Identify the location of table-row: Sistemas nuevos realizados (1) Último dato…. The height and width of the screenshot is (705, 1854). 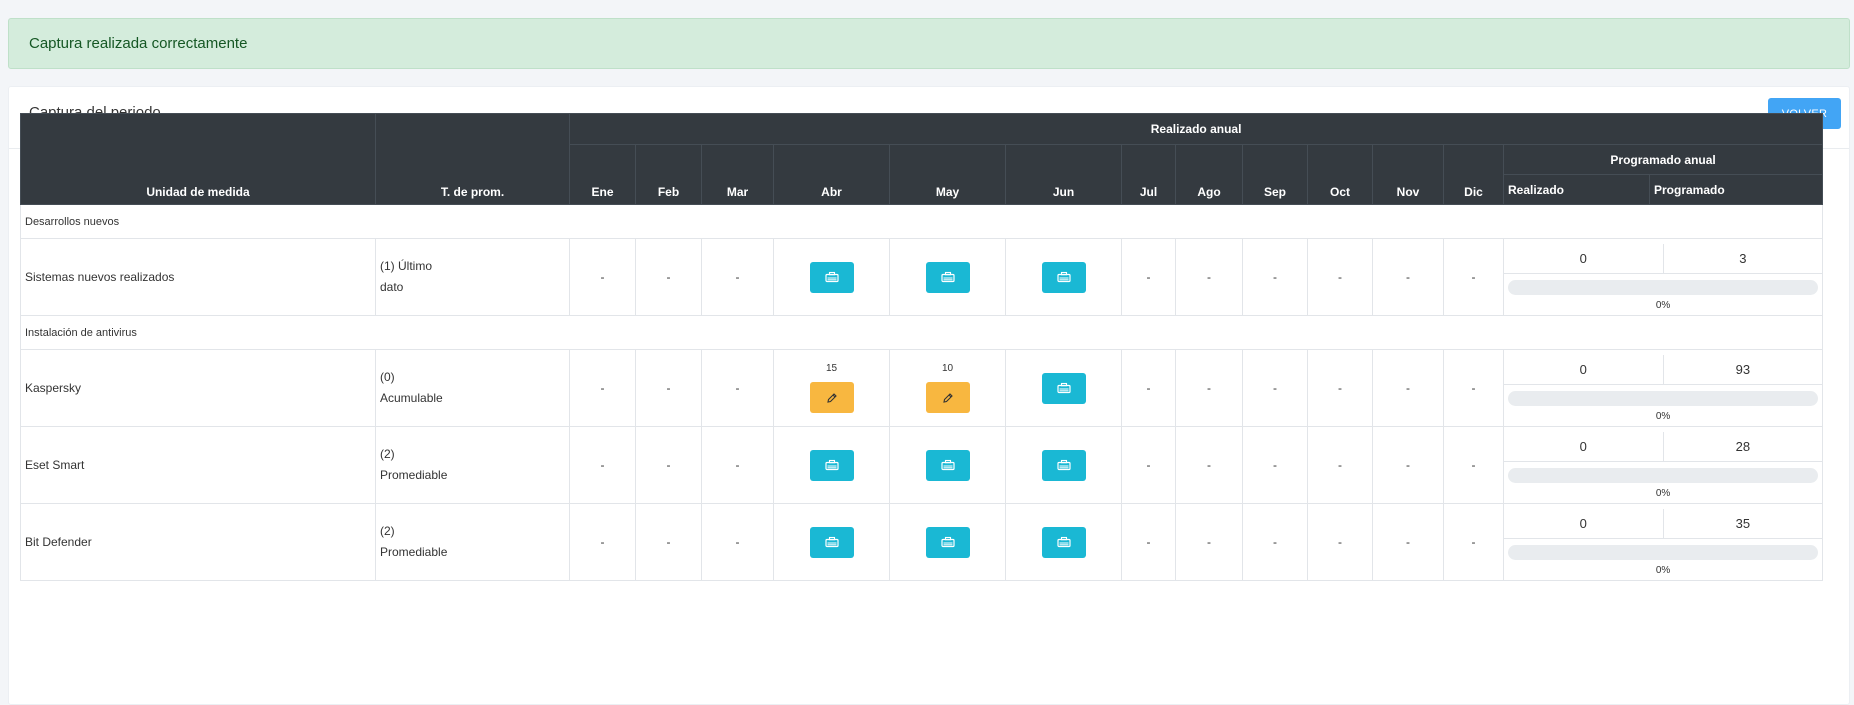
(922, 277).